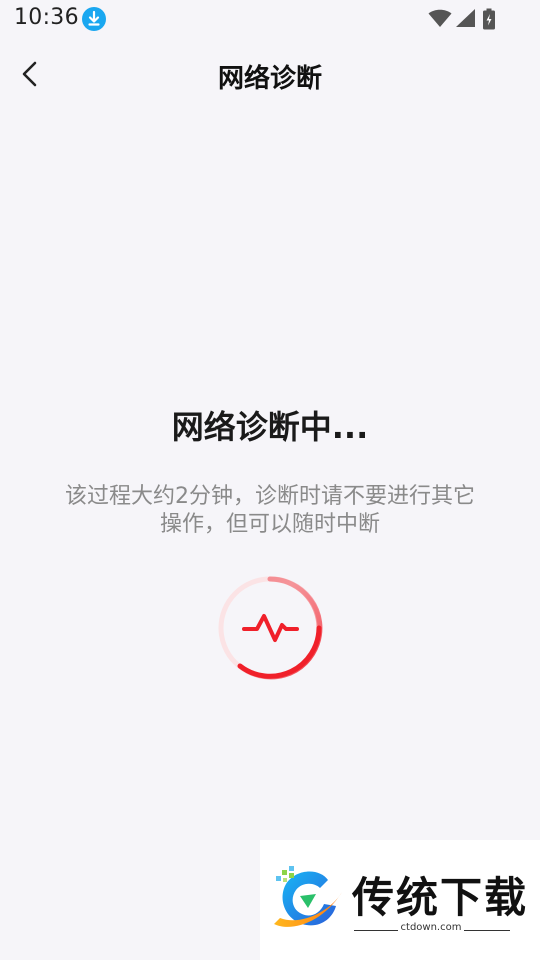 The image size is (540, 960). I want to click on signal-icon, so click(465, 20).